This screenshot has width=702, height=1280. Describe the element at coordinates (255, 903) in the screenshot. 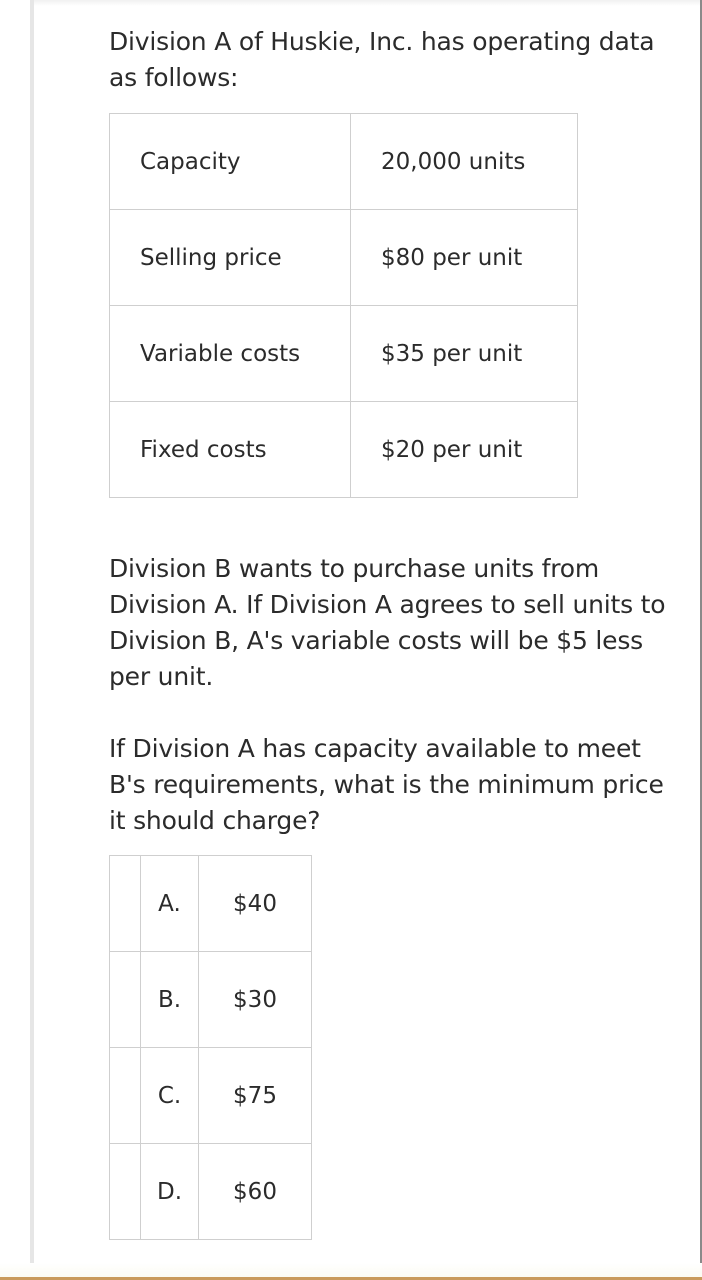

I see `option-text: $40` at that location.